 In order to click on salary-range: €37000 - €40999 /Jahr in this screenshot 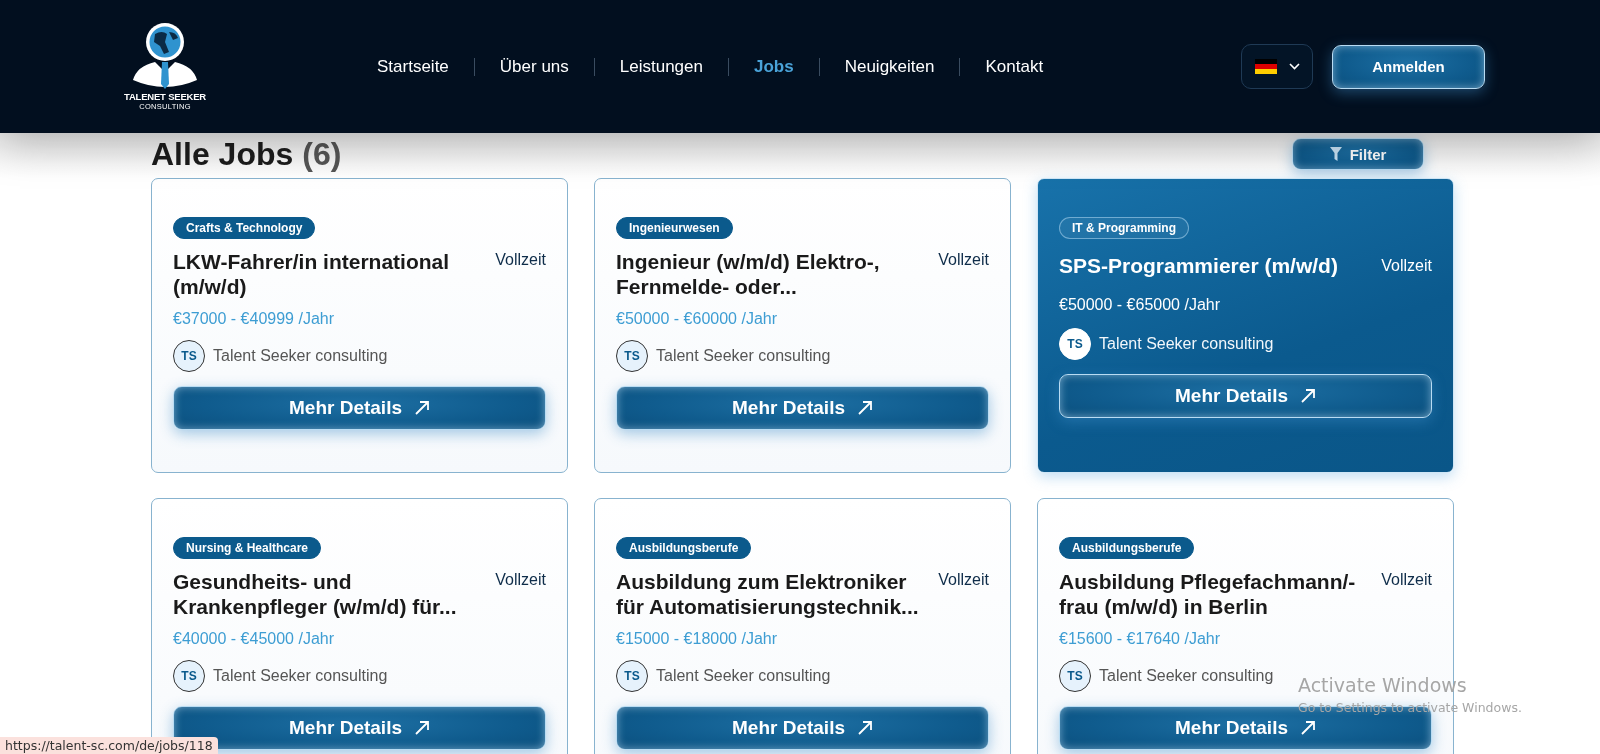, I will do `click(254, 319)`.